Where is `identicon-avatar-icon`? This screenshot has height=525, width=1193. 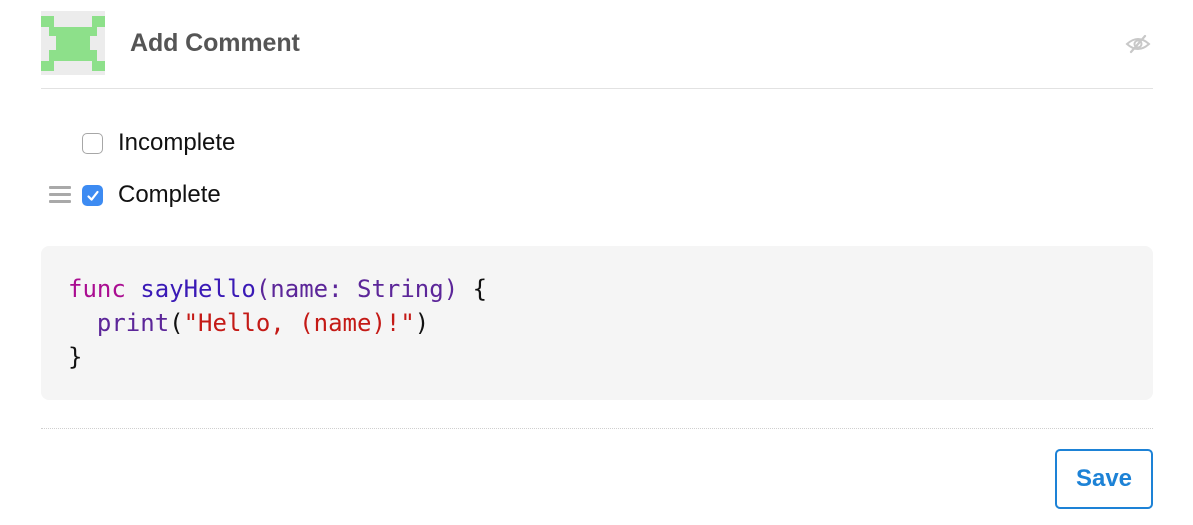
identicon-avatar-icon is located at coordinates (73, 43).